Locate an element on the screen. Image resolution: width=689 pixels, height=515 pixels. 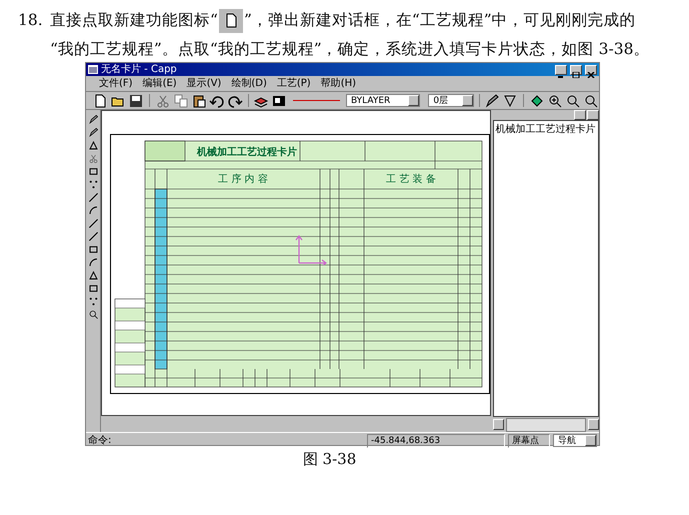
instruction-text: “我的工艺规程”。点取“我的工艺规程”，确定，系统进入填写卡片状态，如图 3-38。 is located at coordinates (350, 49).